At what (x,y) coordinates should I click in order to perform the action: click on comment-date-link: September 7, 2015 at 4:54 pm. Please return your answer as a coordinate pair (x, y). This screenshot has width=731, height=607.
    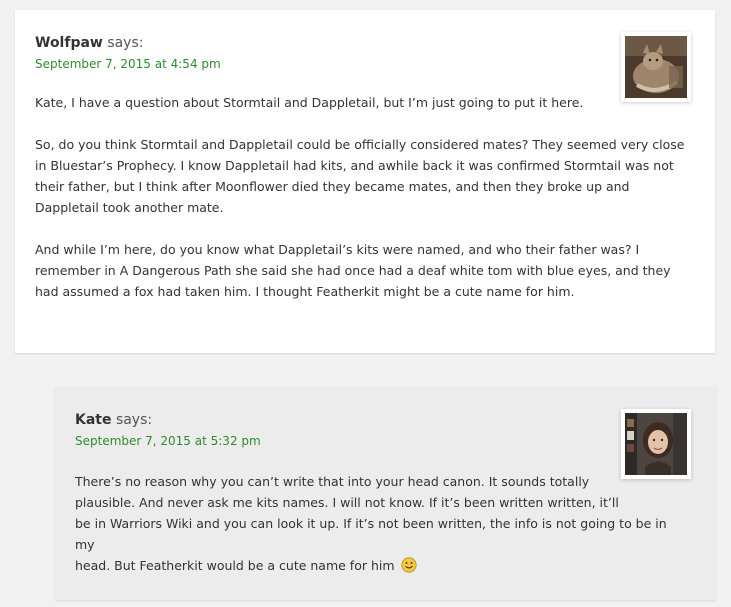
    Looking at the image, I should click on (128, 64).